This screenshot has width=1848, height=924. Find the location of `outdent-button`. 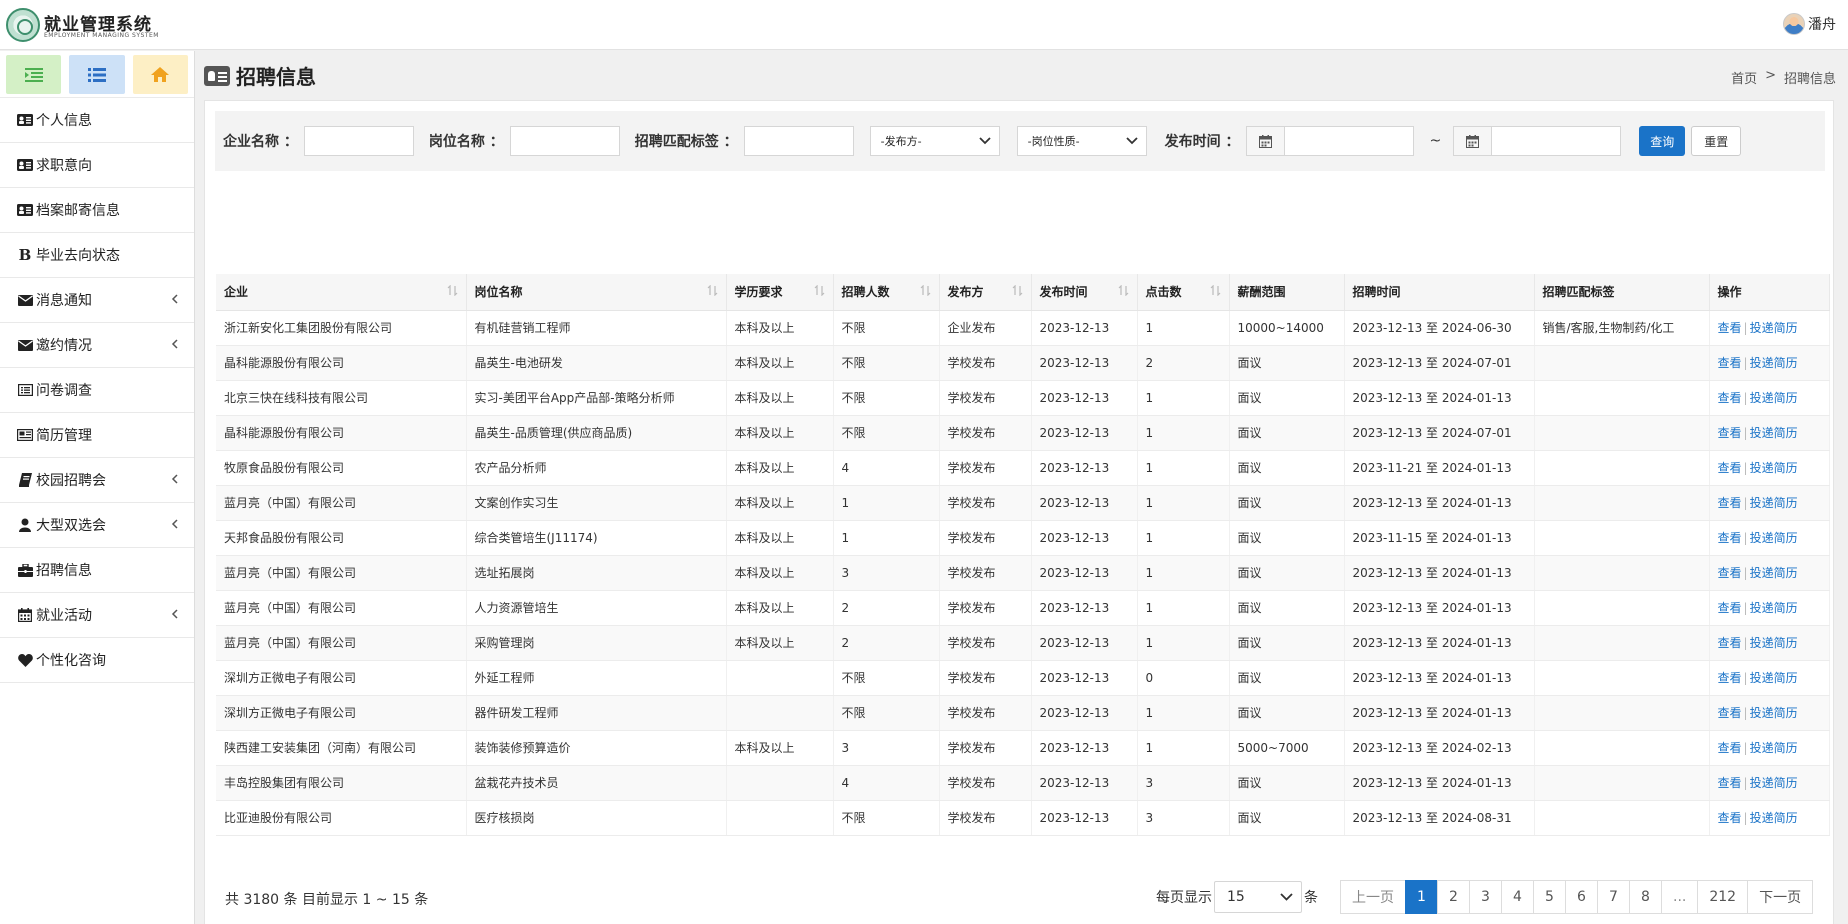

outdent-button is located at coordinates (34, 74).